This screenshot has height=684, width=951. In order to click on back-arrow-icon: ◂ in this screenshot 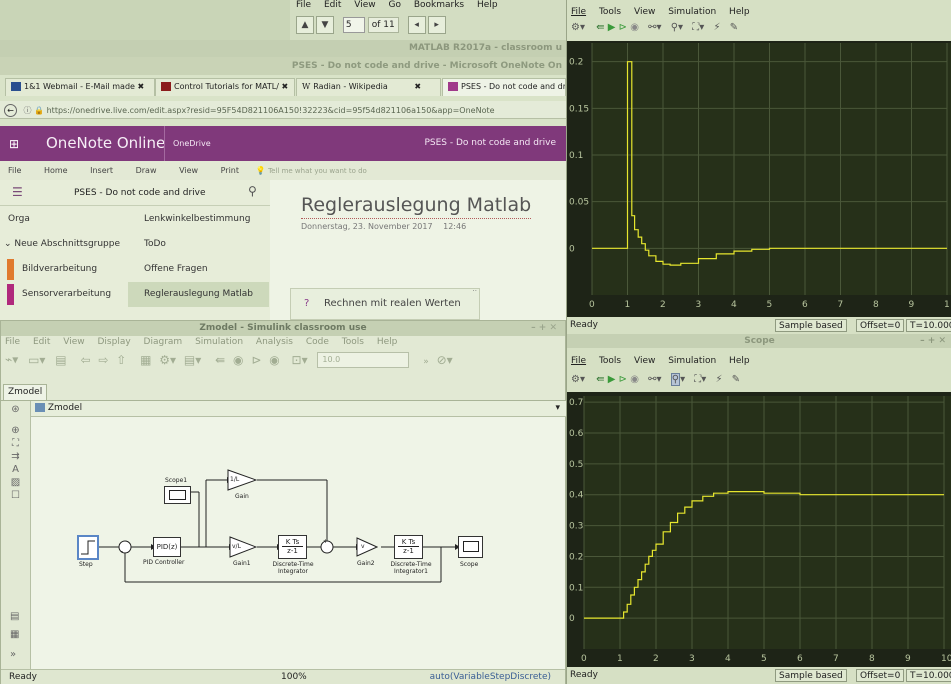, I will do `click(416, 25)`.